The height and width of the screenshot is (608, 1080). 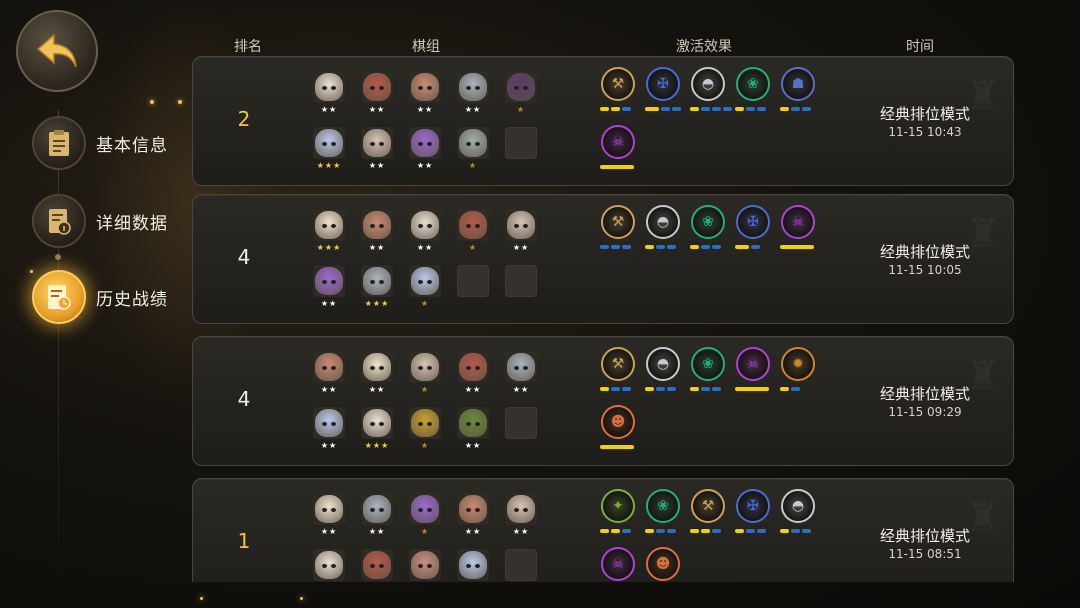 What do you see at coordinates (618, 506) in the screenshot?
I see `troll-icon: ✦` at bounding box center [618, 506].